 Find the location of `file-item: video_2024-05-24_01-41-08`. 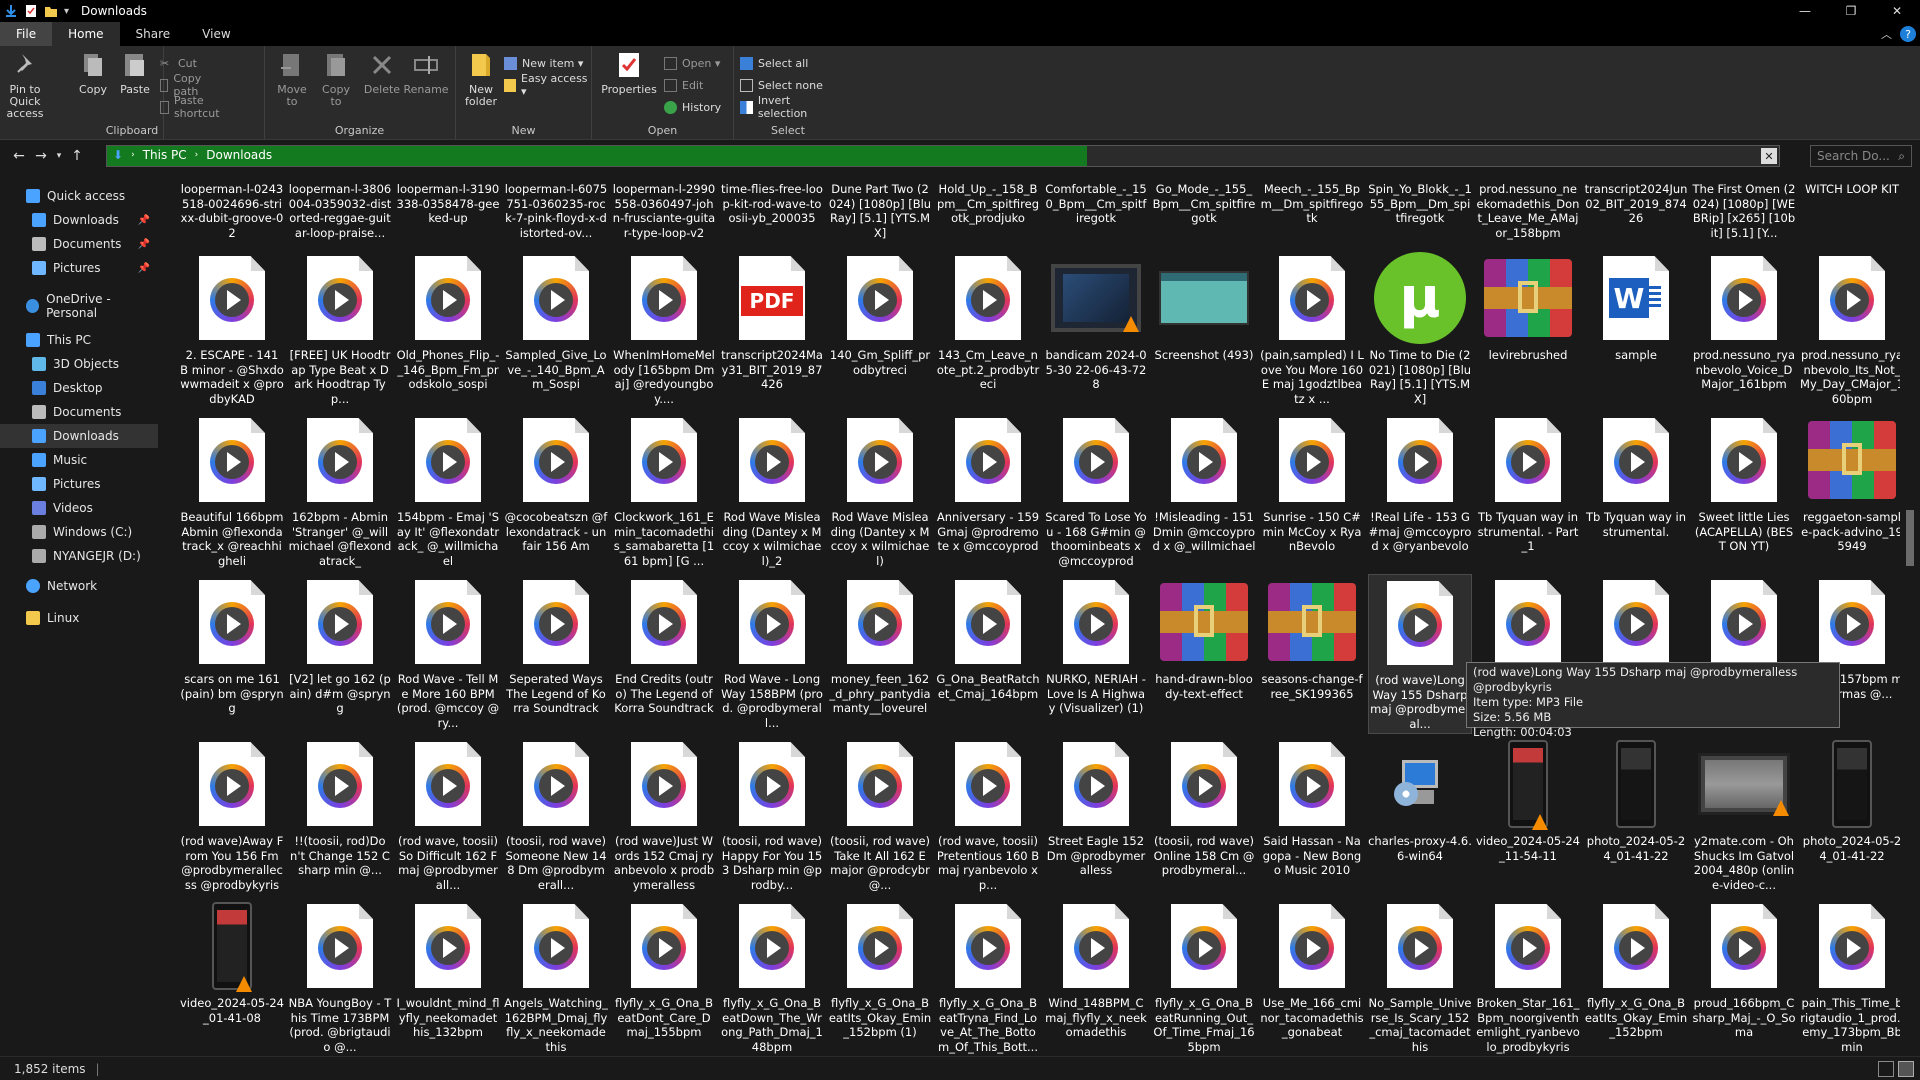

file-item: video_2024-05-24_01-41-08 is located at coordinates (232, 977).